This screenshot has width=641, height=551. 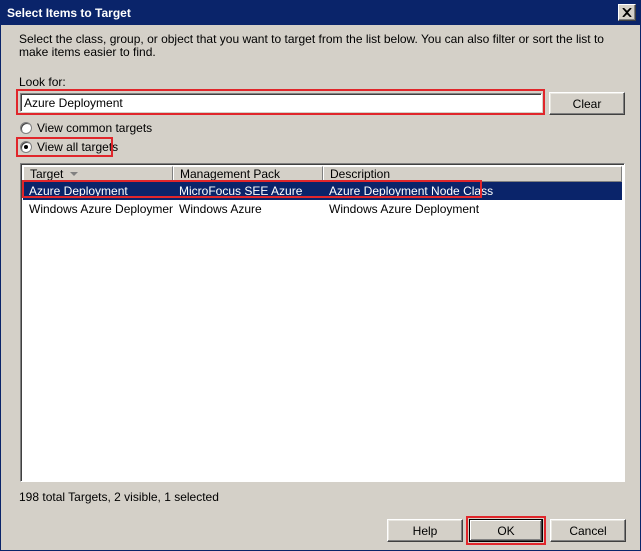 I want to click on ok-button: OK, so click(x=506, y=530).